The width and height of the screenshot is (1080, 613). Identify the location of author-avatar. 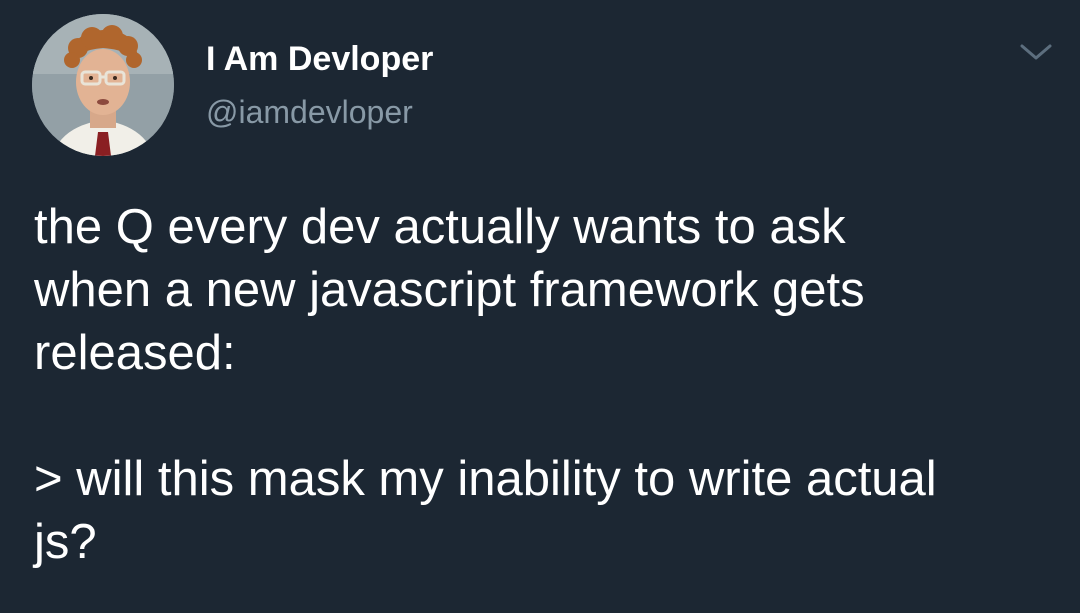
(103, 85).